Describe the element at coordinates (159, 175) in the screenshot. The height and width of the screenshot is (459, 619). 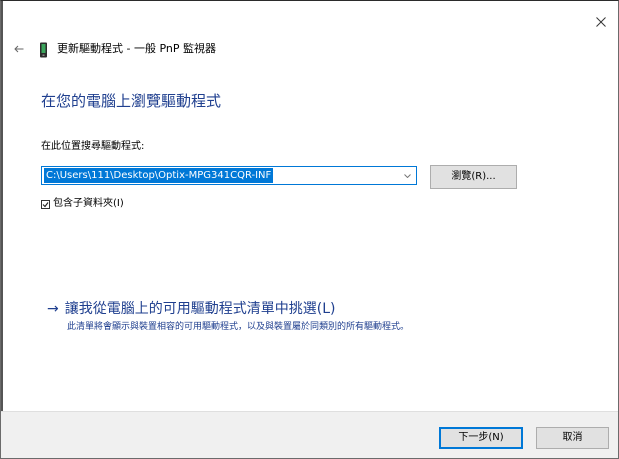
I see `driver-path-value: C:\Users\111\Desktop\Optix-MPG341CQR-INF` at that location.